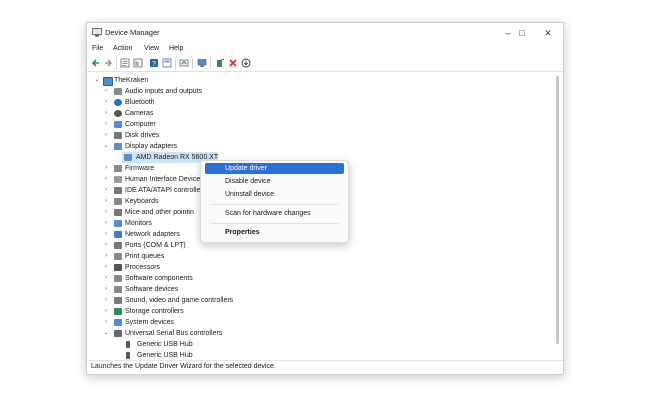 This screenshot has width=650, height=400. What do you see at coordinates (207, 124) in the screenshot?
I see `tree-item-computer: › Computer` at bounding box center [207, 124].